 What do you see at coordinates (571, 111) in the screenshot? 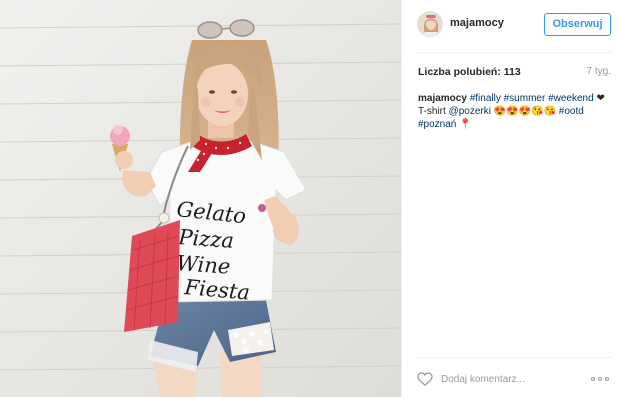
I see `hashtag-link: #ootd` at bounding box center [571, 111].